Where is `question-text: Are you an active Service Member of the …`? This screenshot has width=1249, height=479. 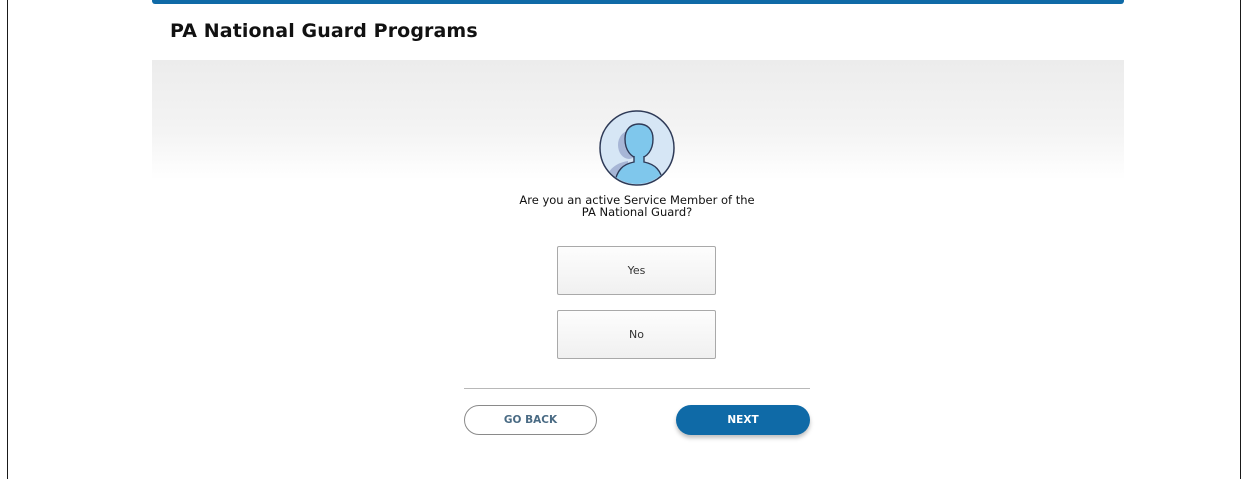
question-text: Are you an active Service Member of the … is located at coordinates (637, 206).